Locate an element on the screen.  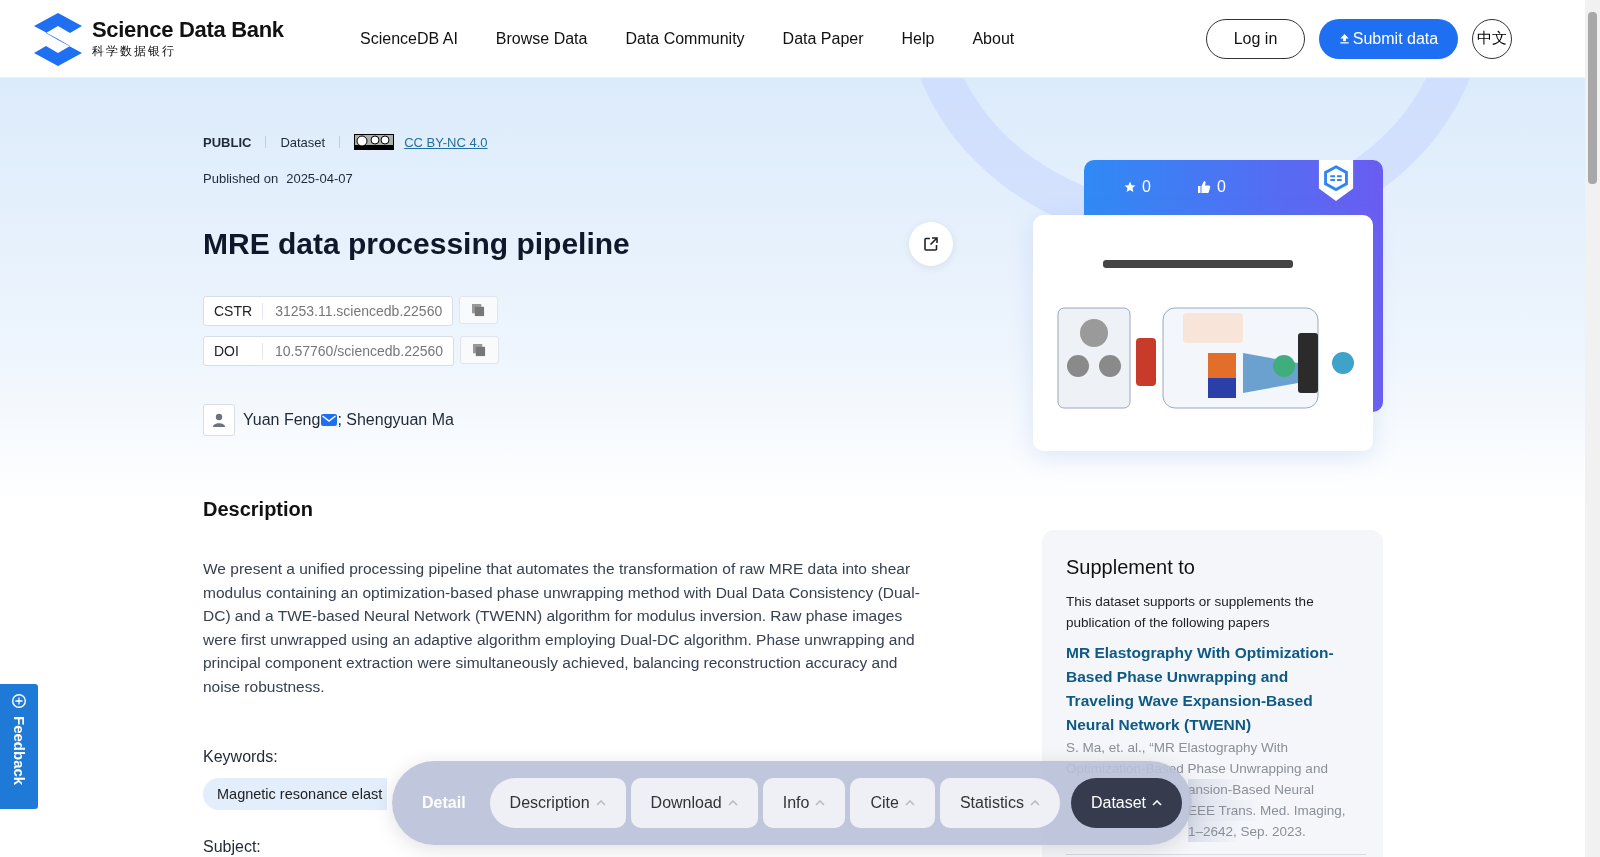
logo-subtitle: 科学数据银行 is located at coordinates (134, 51).